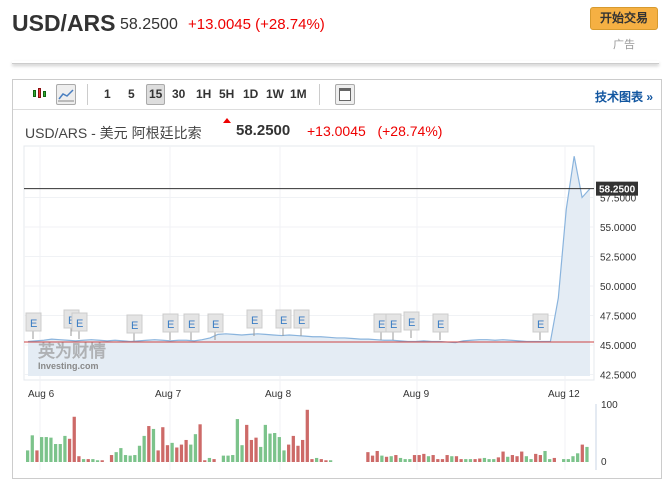 The width and height of the screenshot is (671, 479). What do you see at coordinates (416, 394) in the screenshot?
I see `x-tick-label: Aug 9` at bounding box center [416, 394].